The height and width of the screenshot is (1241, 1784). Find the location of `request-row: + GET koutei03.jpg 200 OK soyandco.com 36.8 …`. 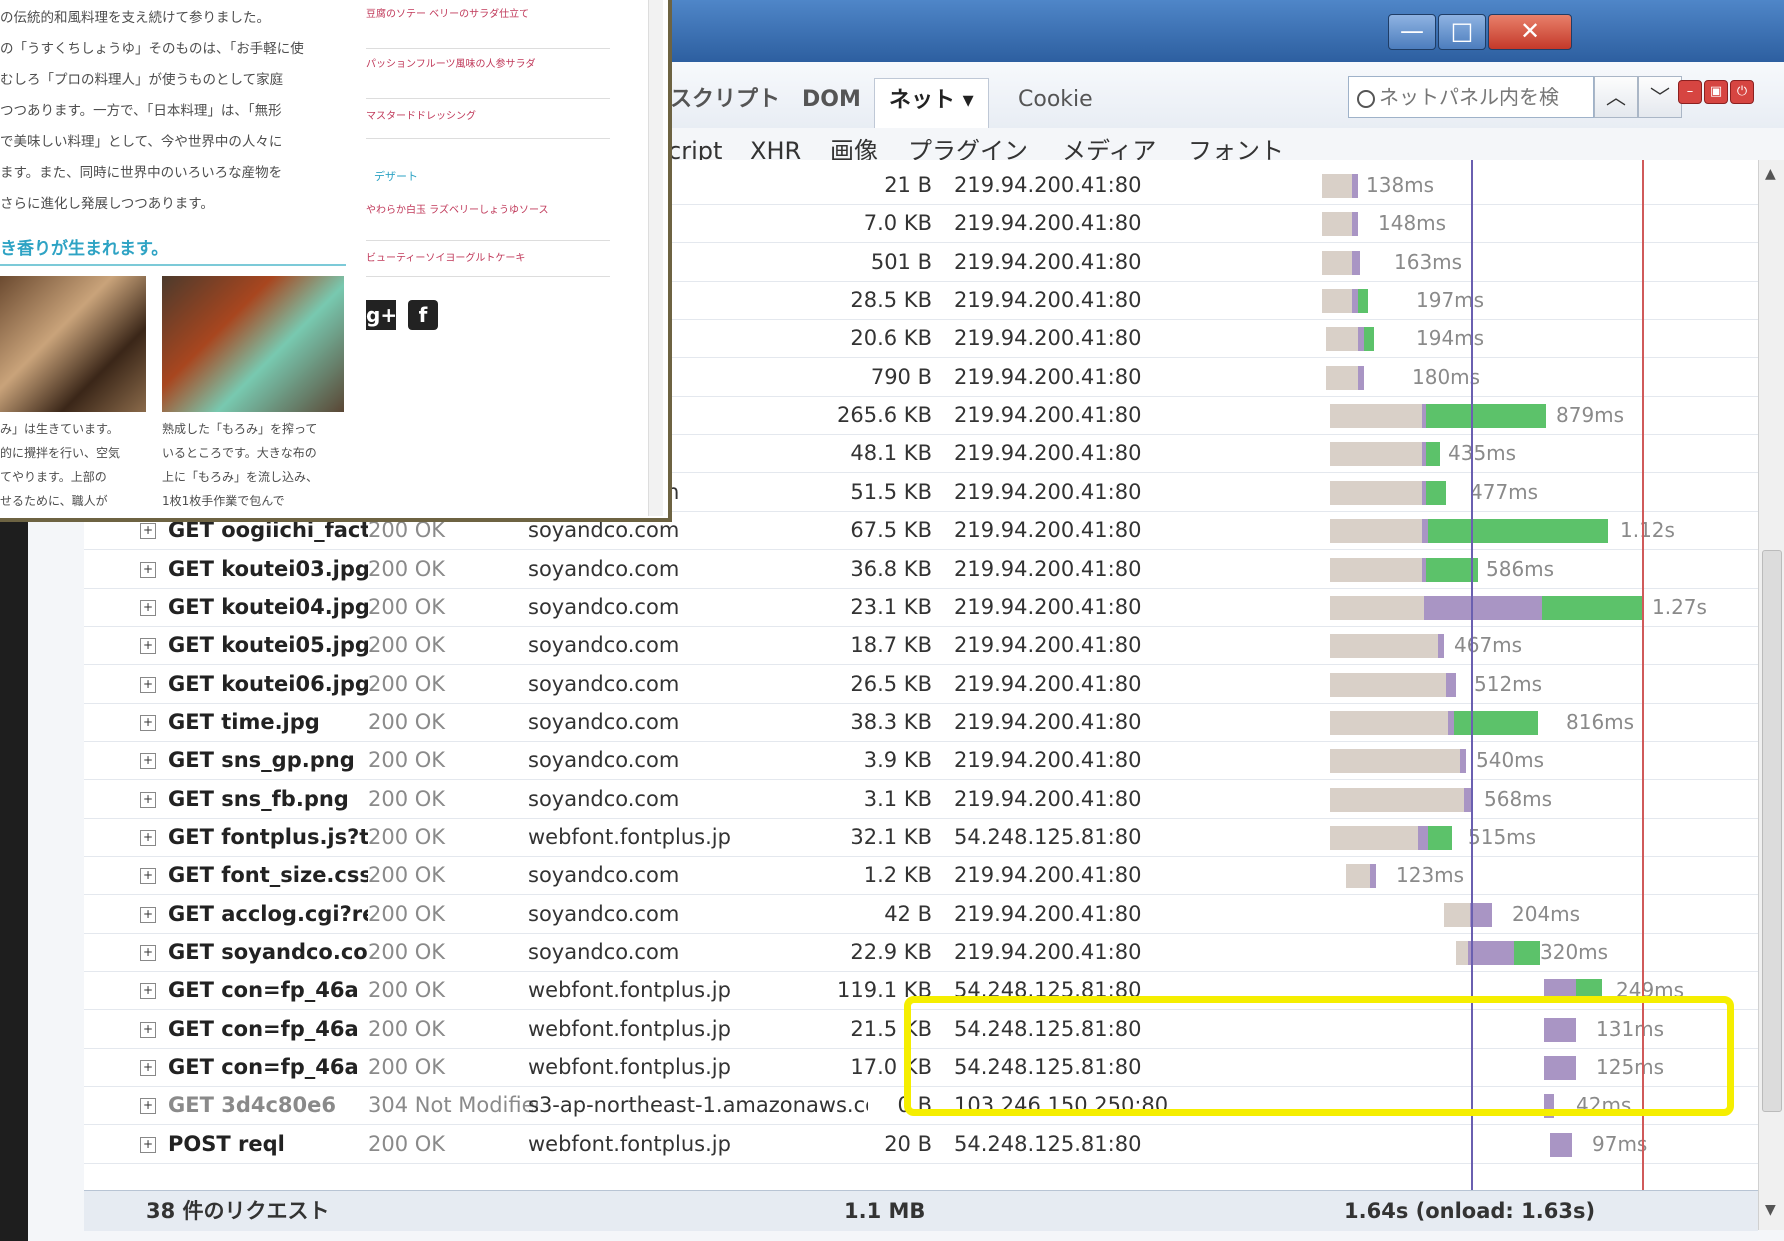

request-row: + GET koutei03.jpg 200 OK soyandco.com 36.8 … is located at coordinates (921, 569).